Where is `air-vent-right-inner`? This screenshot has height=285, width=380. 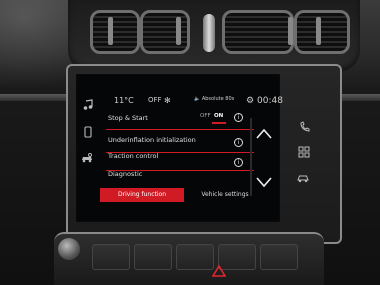
air-vent-right-inner is located at coordinates (258, 32).